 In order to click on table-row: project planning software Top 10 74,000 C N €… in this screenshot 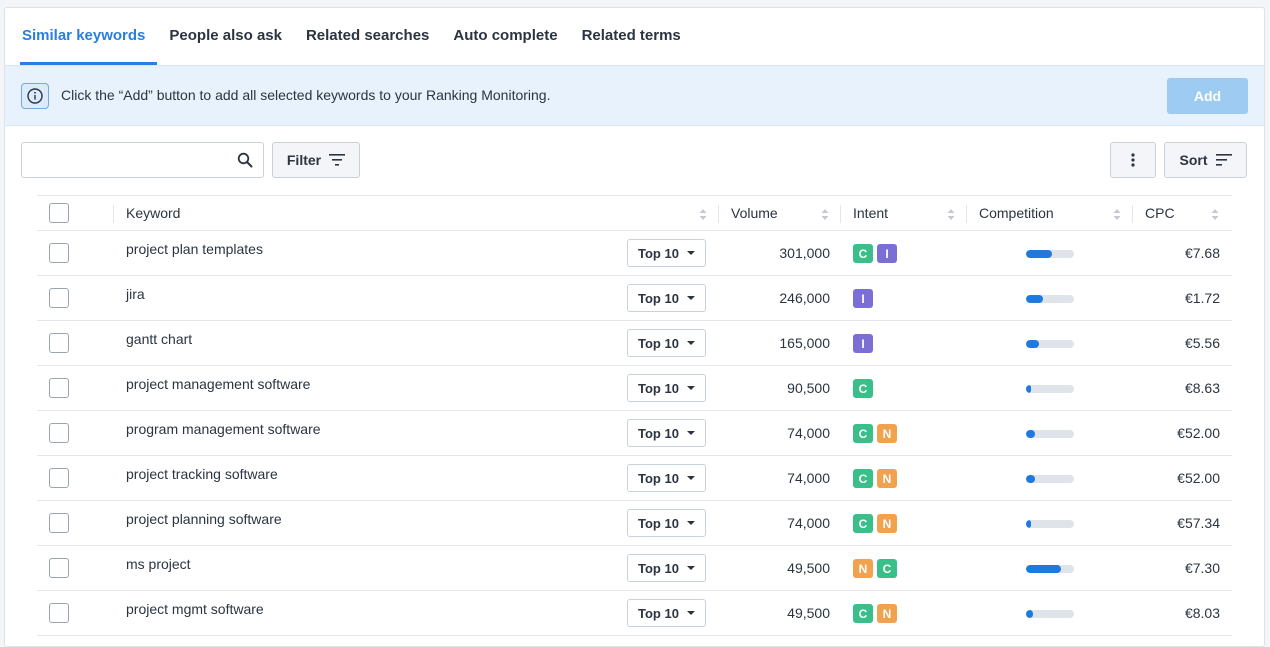, I will do `click(634, 523)`.